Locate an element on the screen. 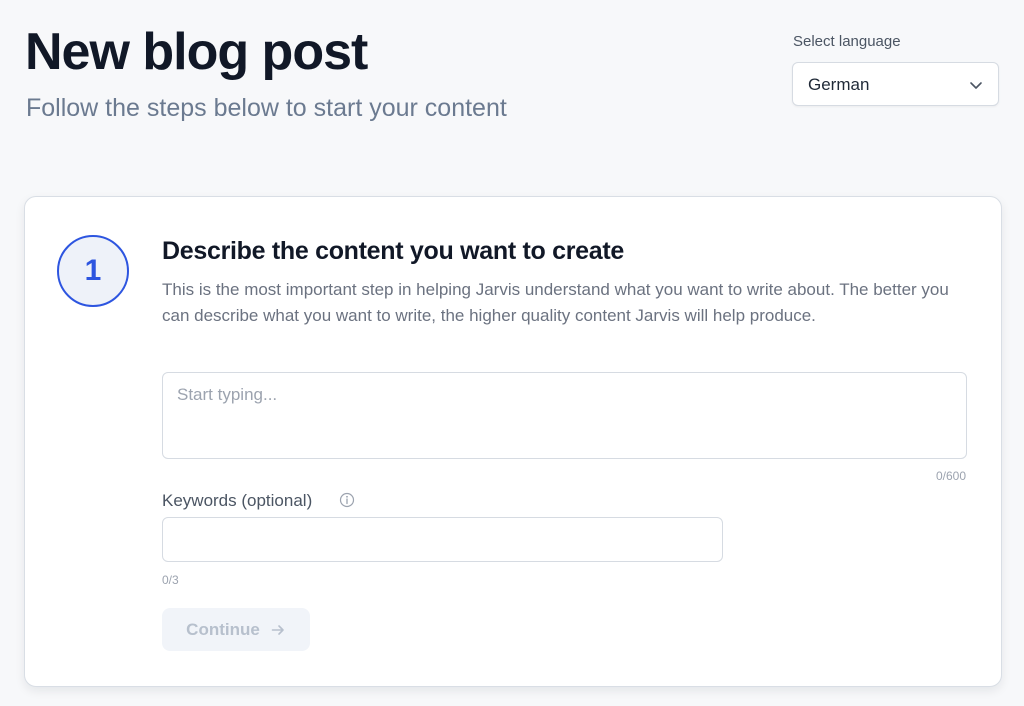 This screenshot has height=706, width=1024. chevron-down-icon is located at coordinates (976, 85).